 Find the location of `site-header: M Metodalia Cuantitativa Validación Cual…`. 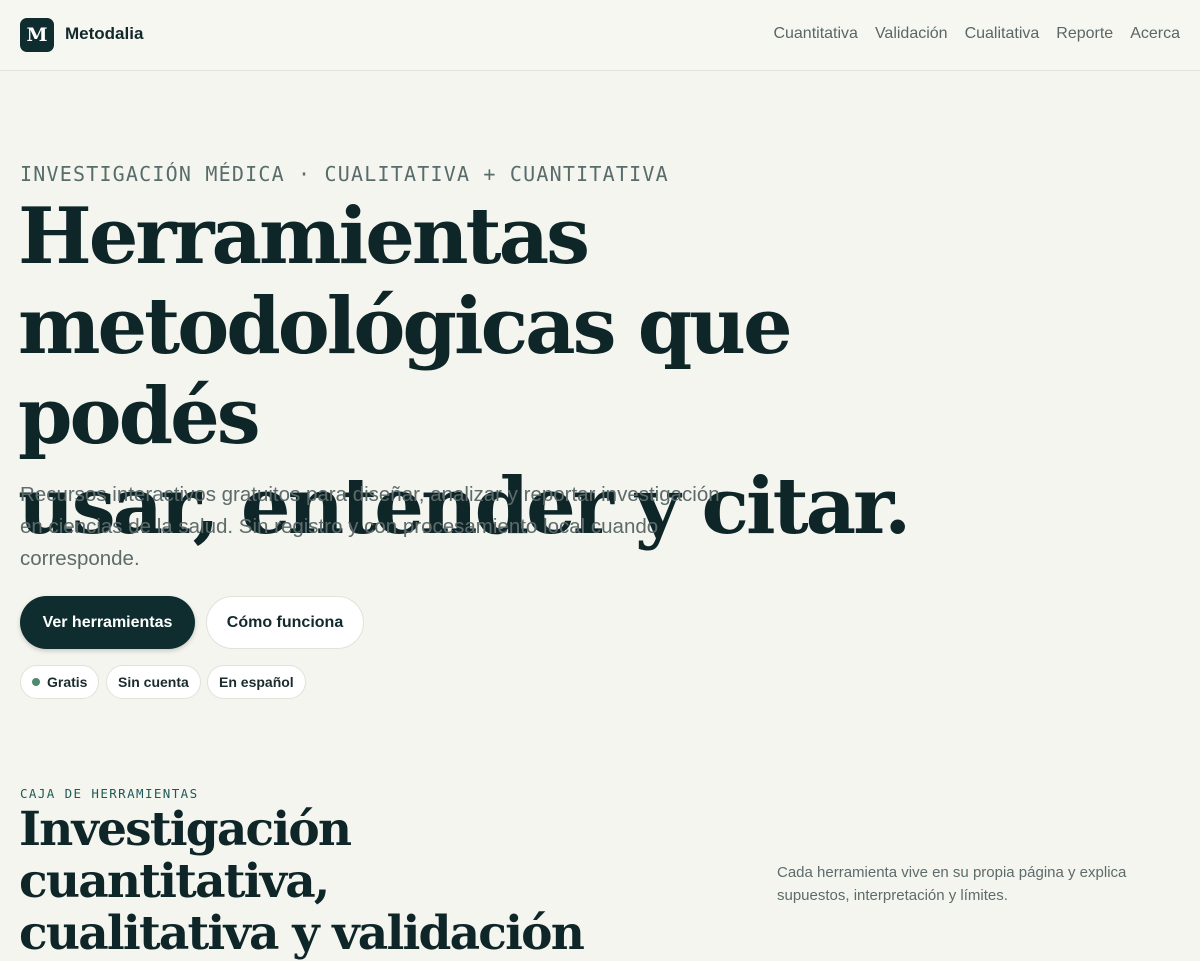

site-header: M Metodalia Cuantitativa Validación Cual… is located at coordinates (600, 35).